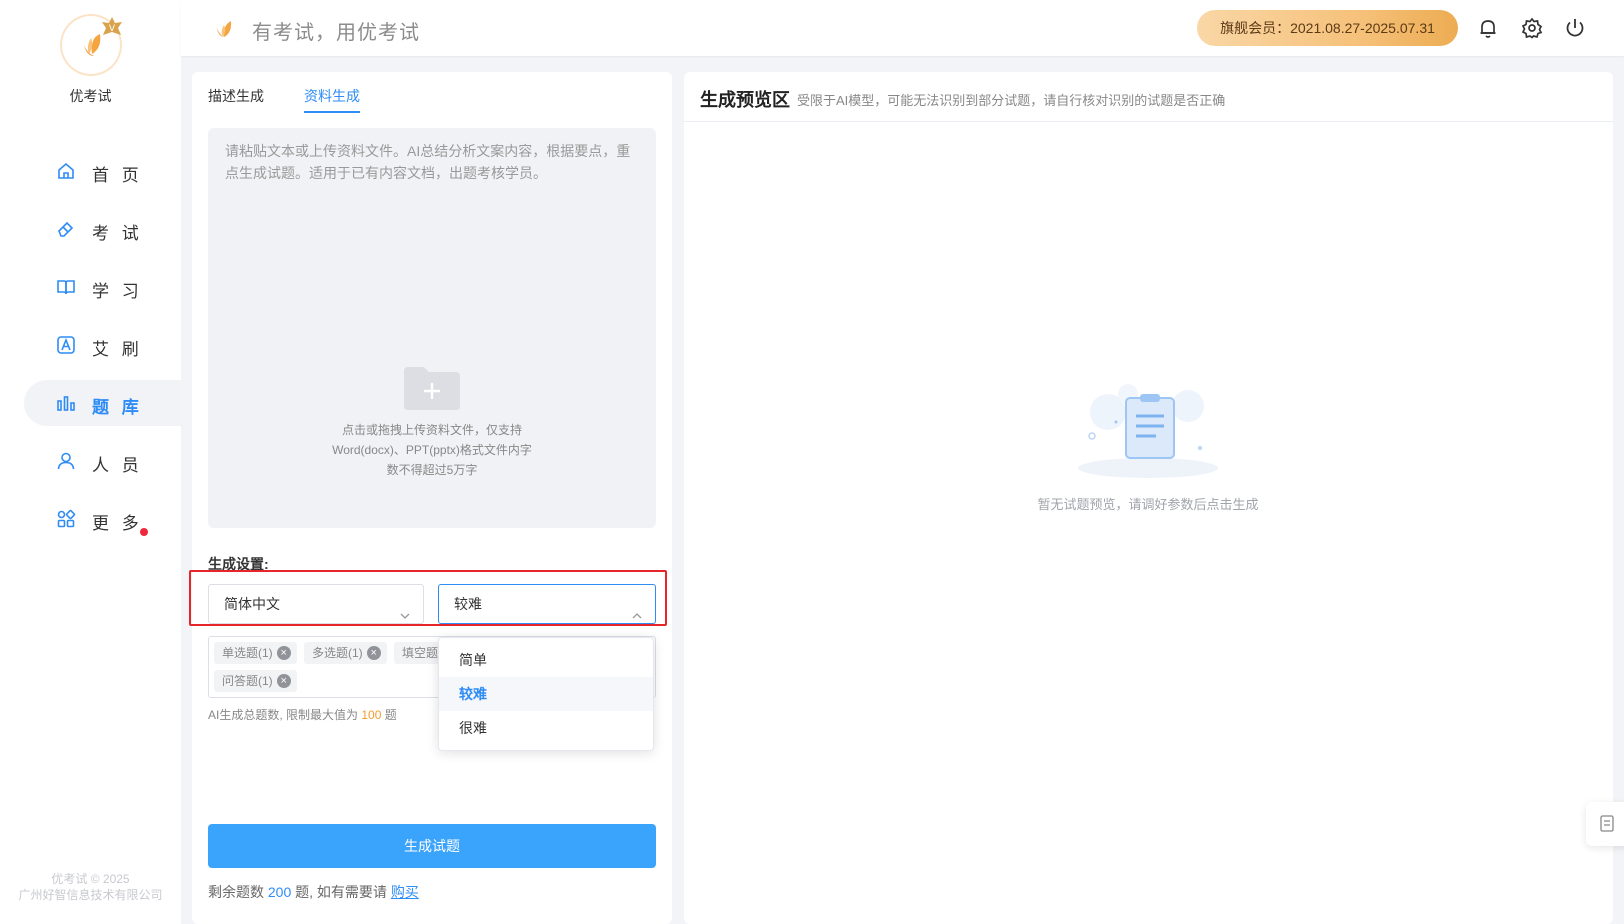 This screenshot has width=1624, height=924. I want to click on sidebar-item-exam: 考 试, so click(90, 229).